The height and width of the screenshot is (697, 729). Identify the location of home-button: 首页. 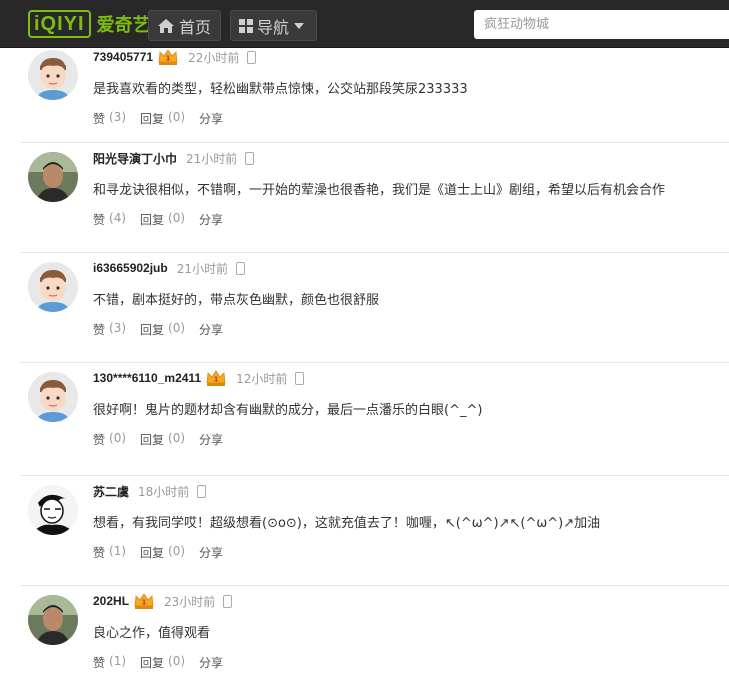
(184, 25).